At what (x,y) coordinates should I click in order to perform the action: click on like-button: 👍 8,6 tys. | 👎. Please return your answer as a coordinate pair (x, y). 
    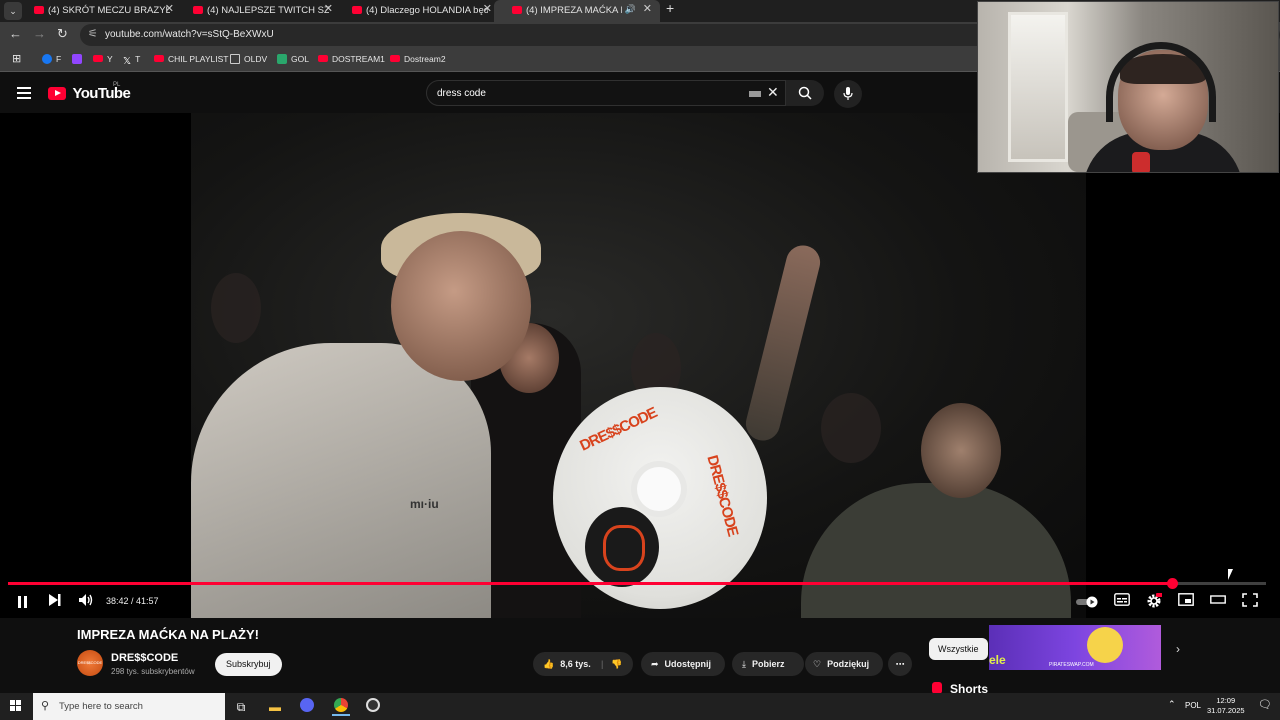
    Looking at the image, I should click on (583, 664).